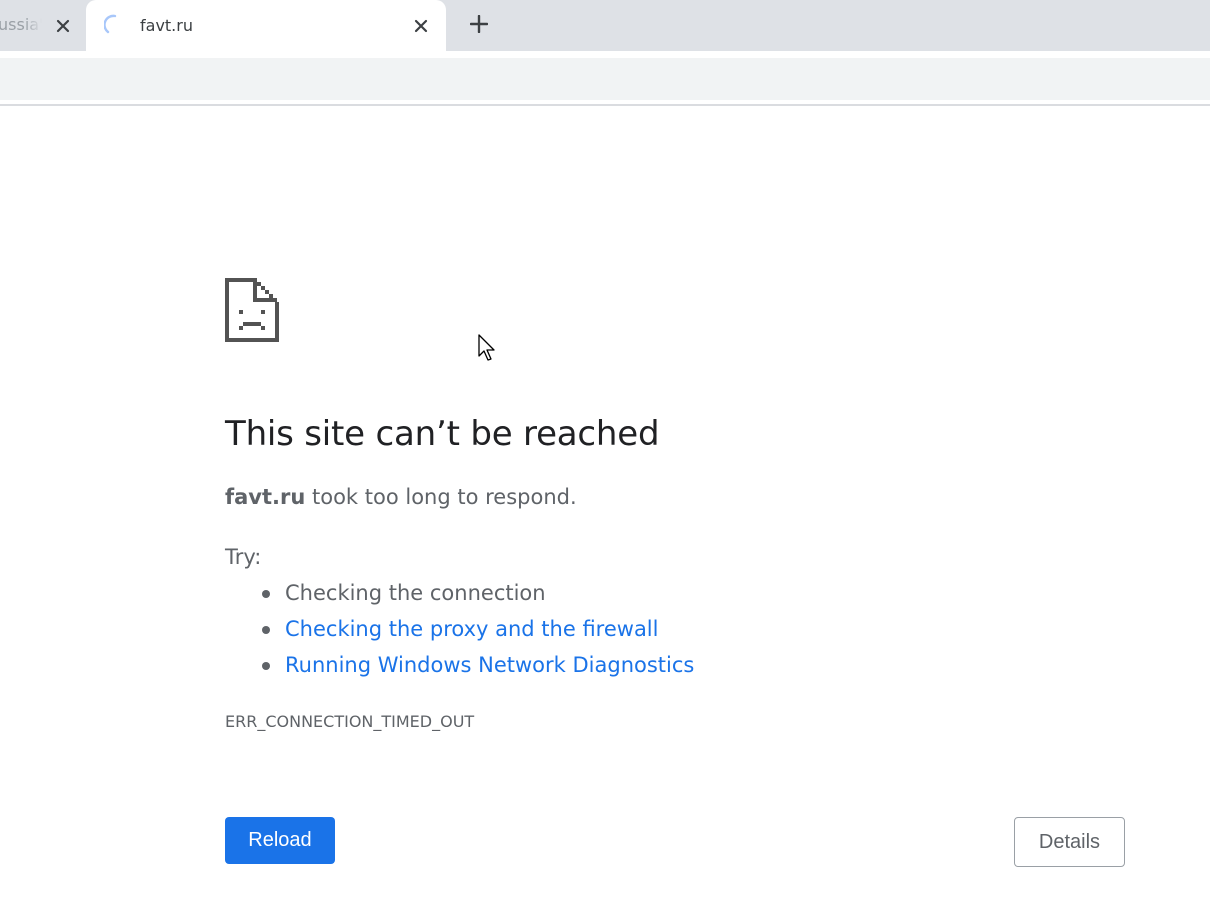 The width and height of the screenshot is (1210, 912). Describe the element at coordinates (114, 25) in the screenshot. I see `loading-spinner-icon` at that location.